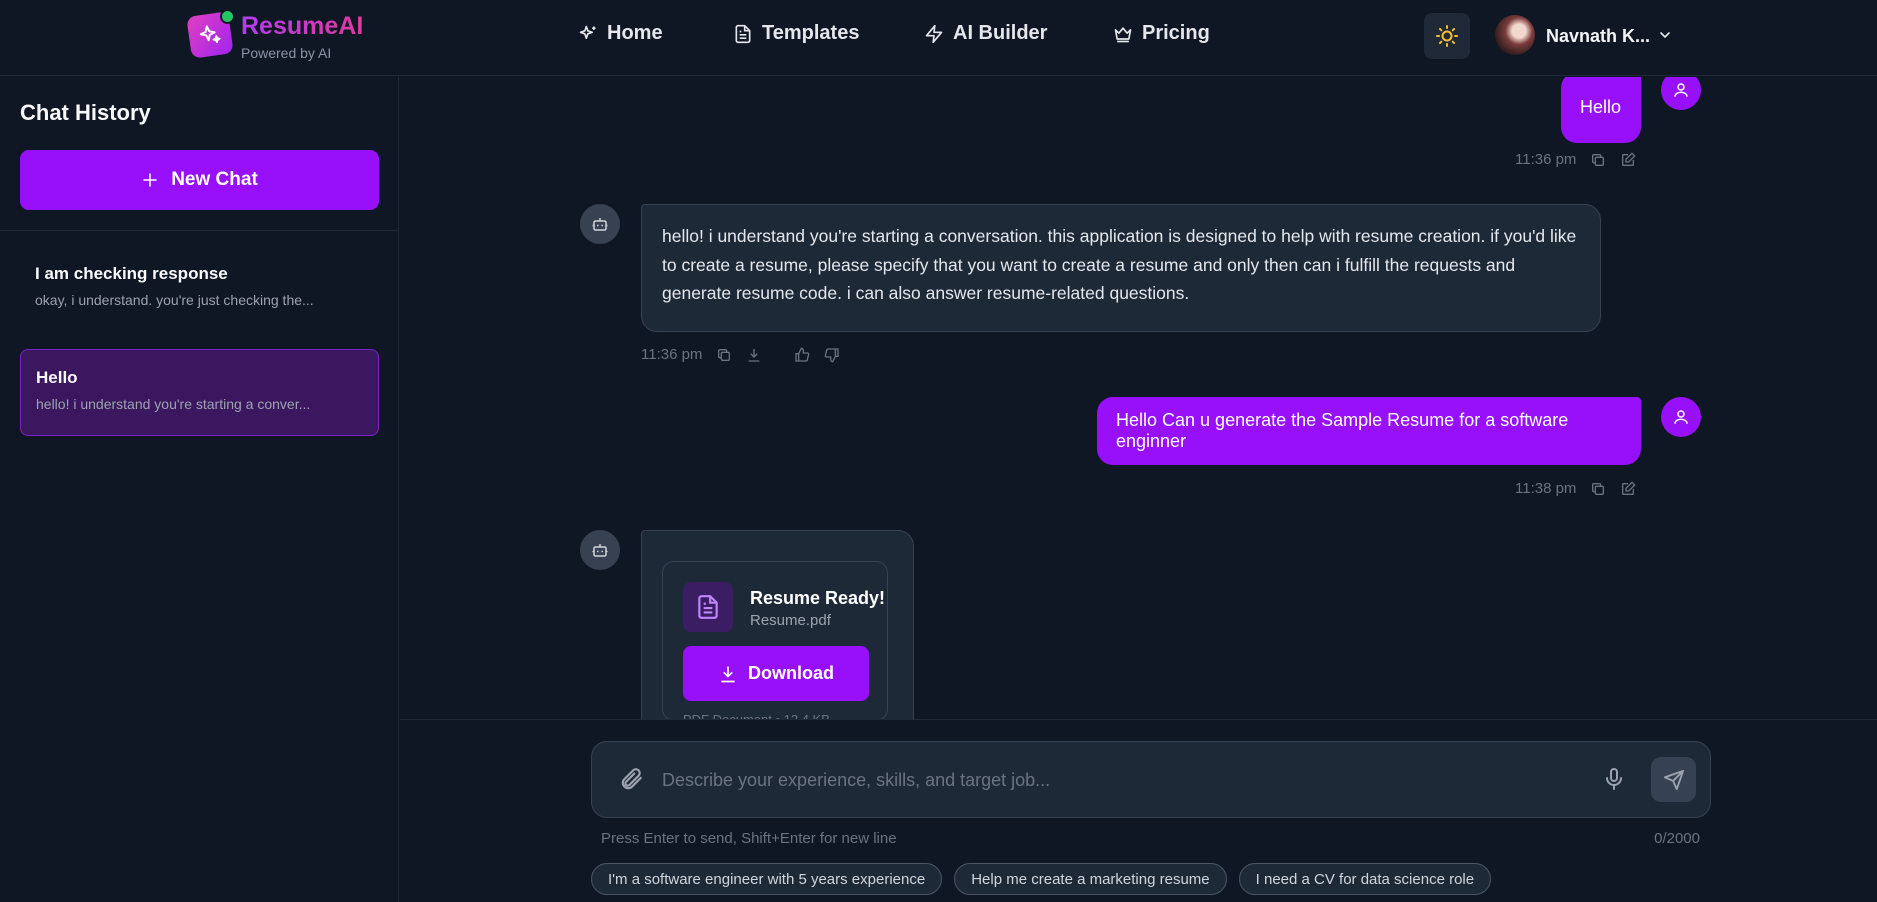 This screenshot has height=902, width=1877. I want to click on sidebar-divider, so click(199, 230).